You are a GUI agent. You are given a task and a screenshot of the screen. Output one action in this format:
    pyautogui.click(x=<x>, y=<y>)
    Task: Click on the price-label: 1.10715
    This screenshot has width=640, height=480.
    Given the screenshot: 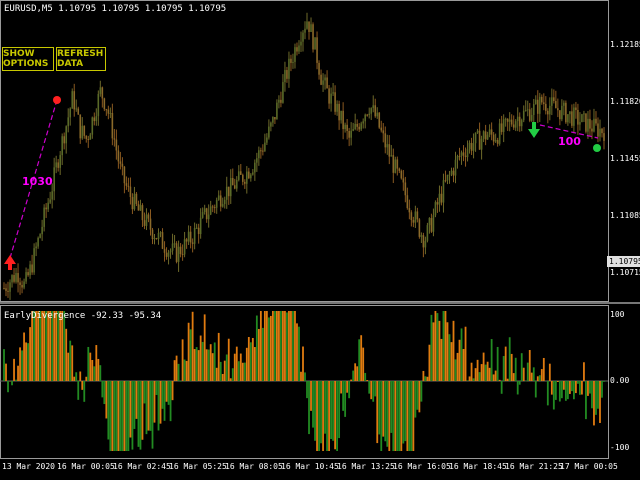 What is the action you would take?
    pyautogui.click(x=625, y=272)
    